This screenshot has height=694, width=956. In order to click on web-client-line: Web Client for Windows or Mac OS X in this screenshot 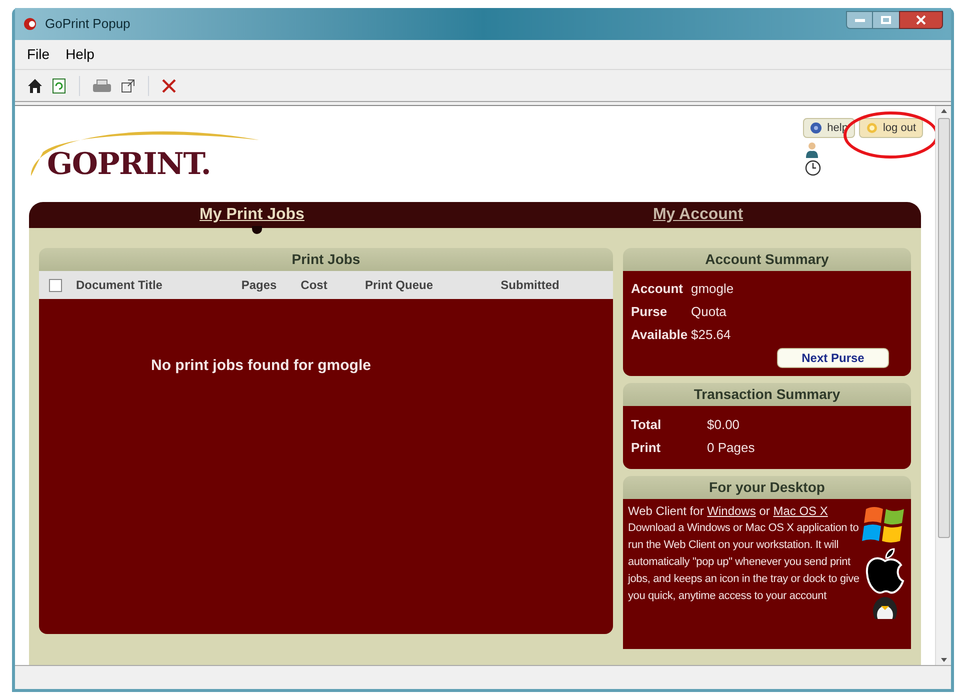, I will do `click(728, 511)`.